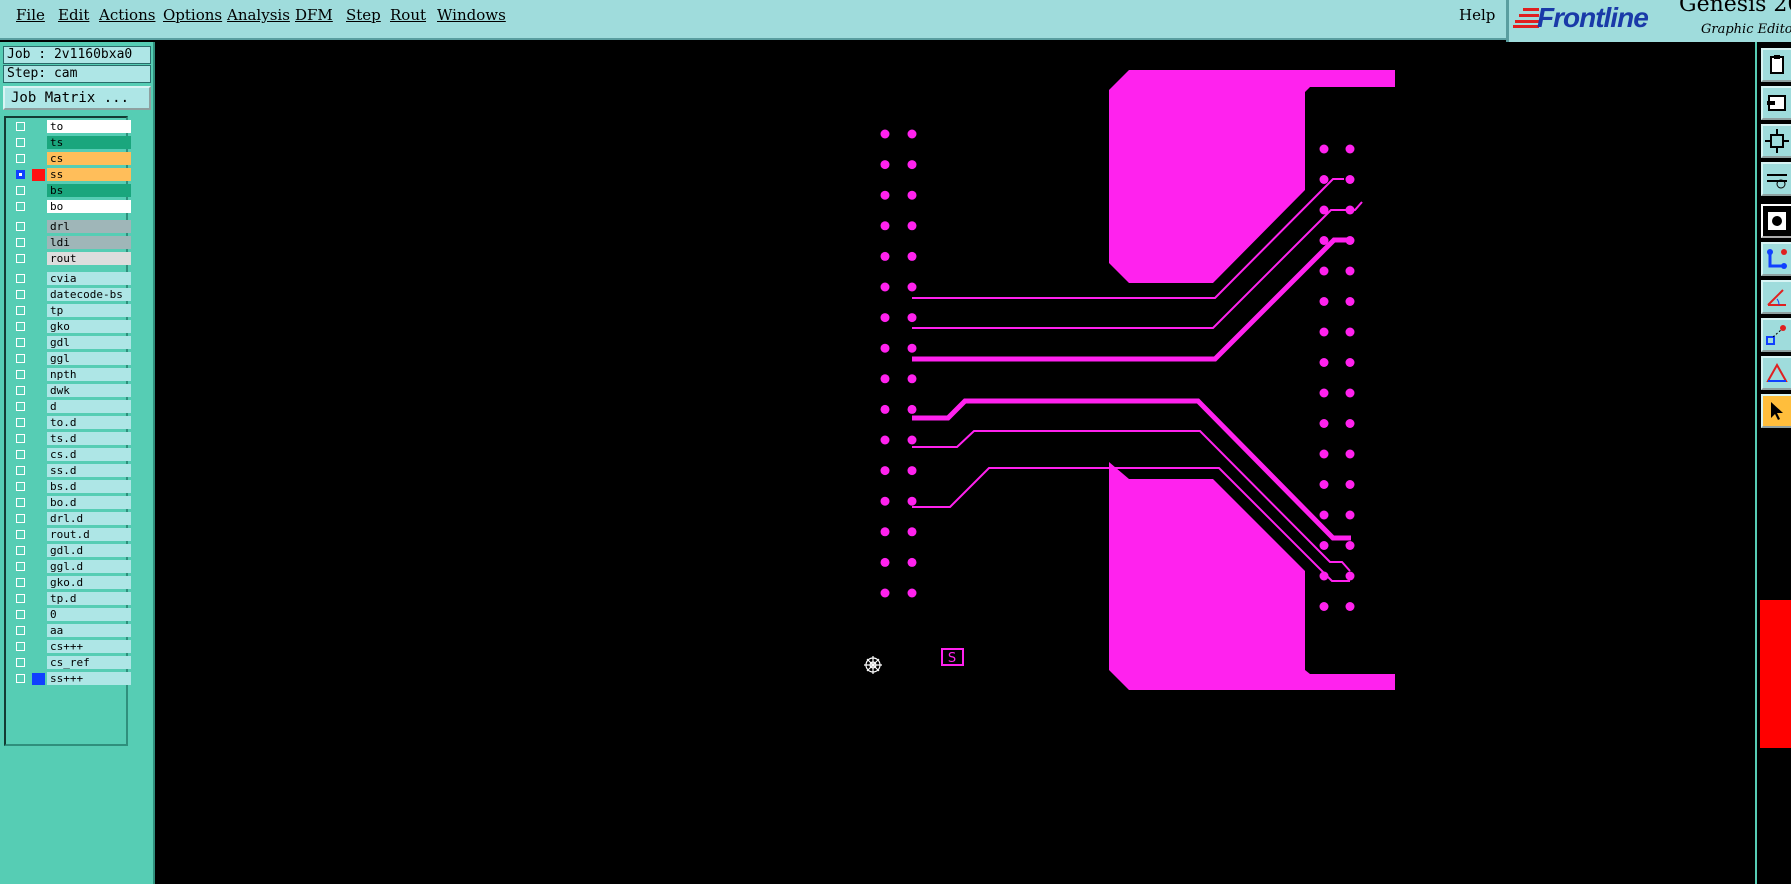  Describe the element at coordinates (1776, 103) in the screenshot. I see `snapshot-icon` at that location.